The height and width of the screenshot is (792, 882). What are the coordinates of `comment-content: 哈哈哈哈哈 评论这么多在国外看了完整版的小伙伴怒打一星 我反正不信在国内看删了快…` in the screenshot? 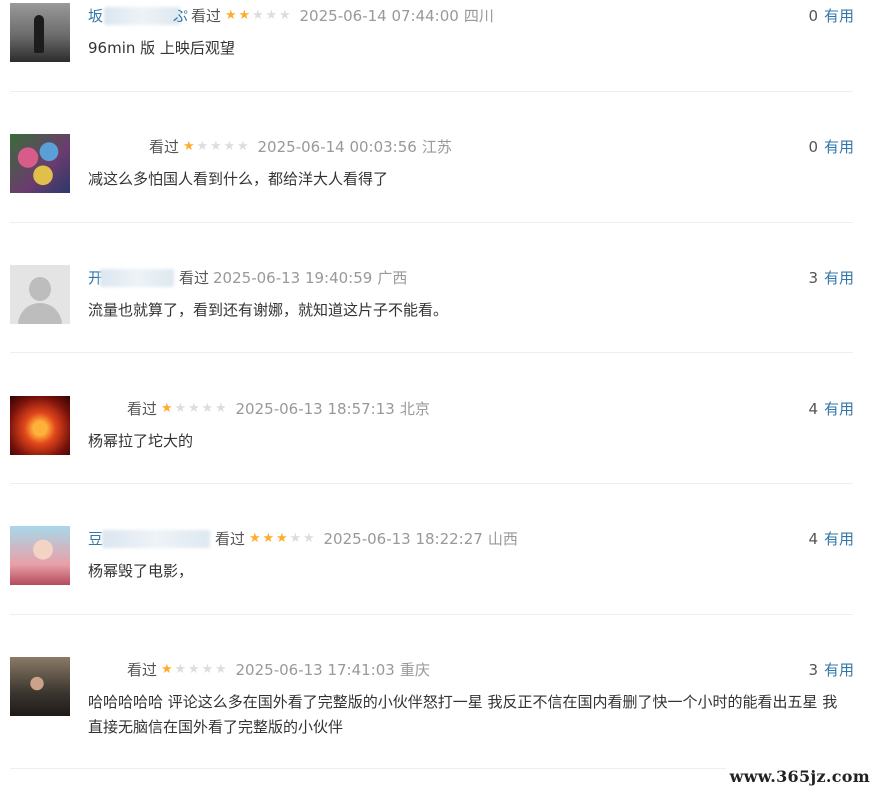 It's located at (463, 714).